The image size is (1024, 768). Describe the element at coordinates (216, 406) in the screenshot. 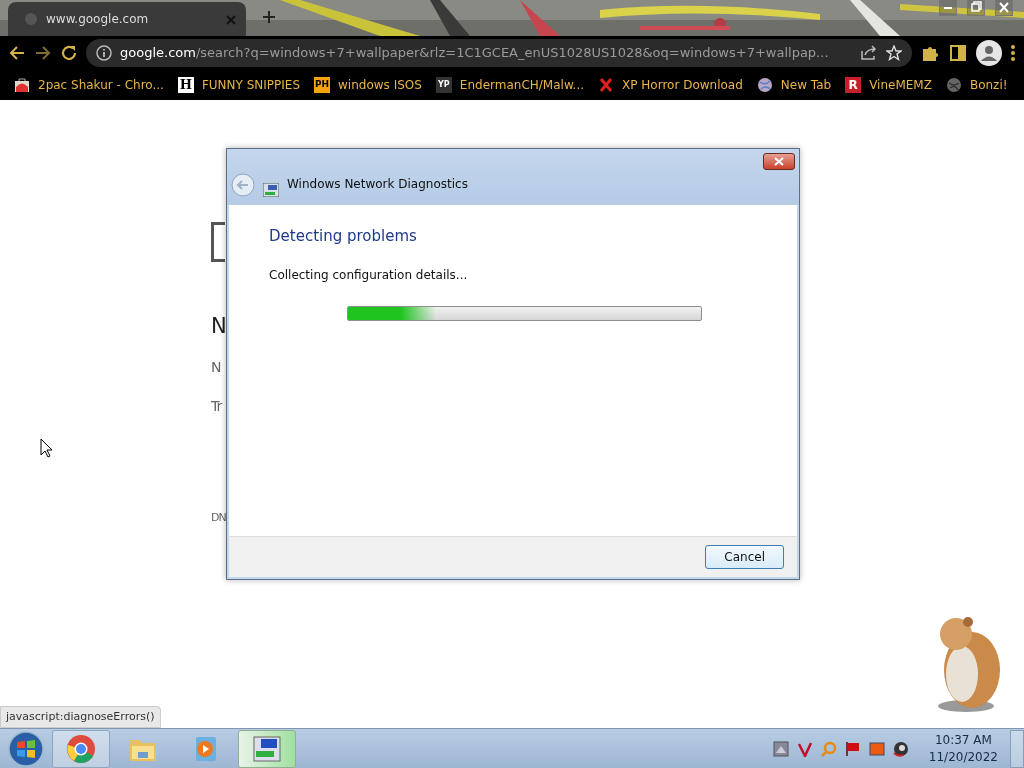

I see `page-text: Tr` at that location.